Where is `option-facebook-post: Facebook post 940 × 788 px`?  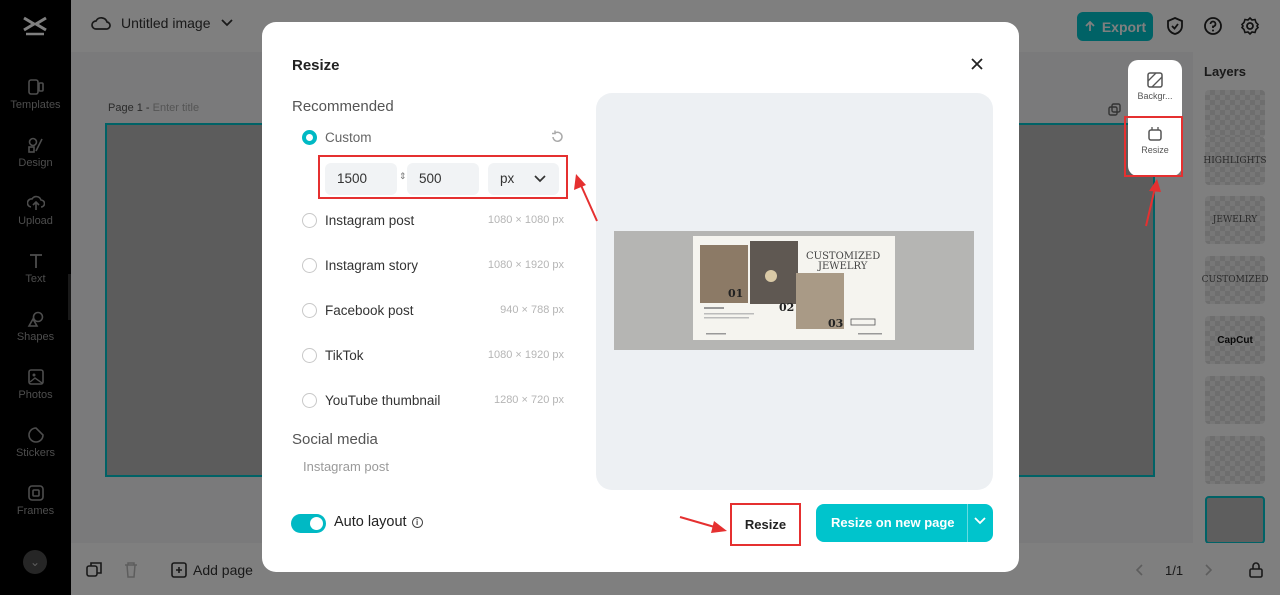
option-facebook-post: Facebook post 940 × 788 px is located at coordinates (433, 310).